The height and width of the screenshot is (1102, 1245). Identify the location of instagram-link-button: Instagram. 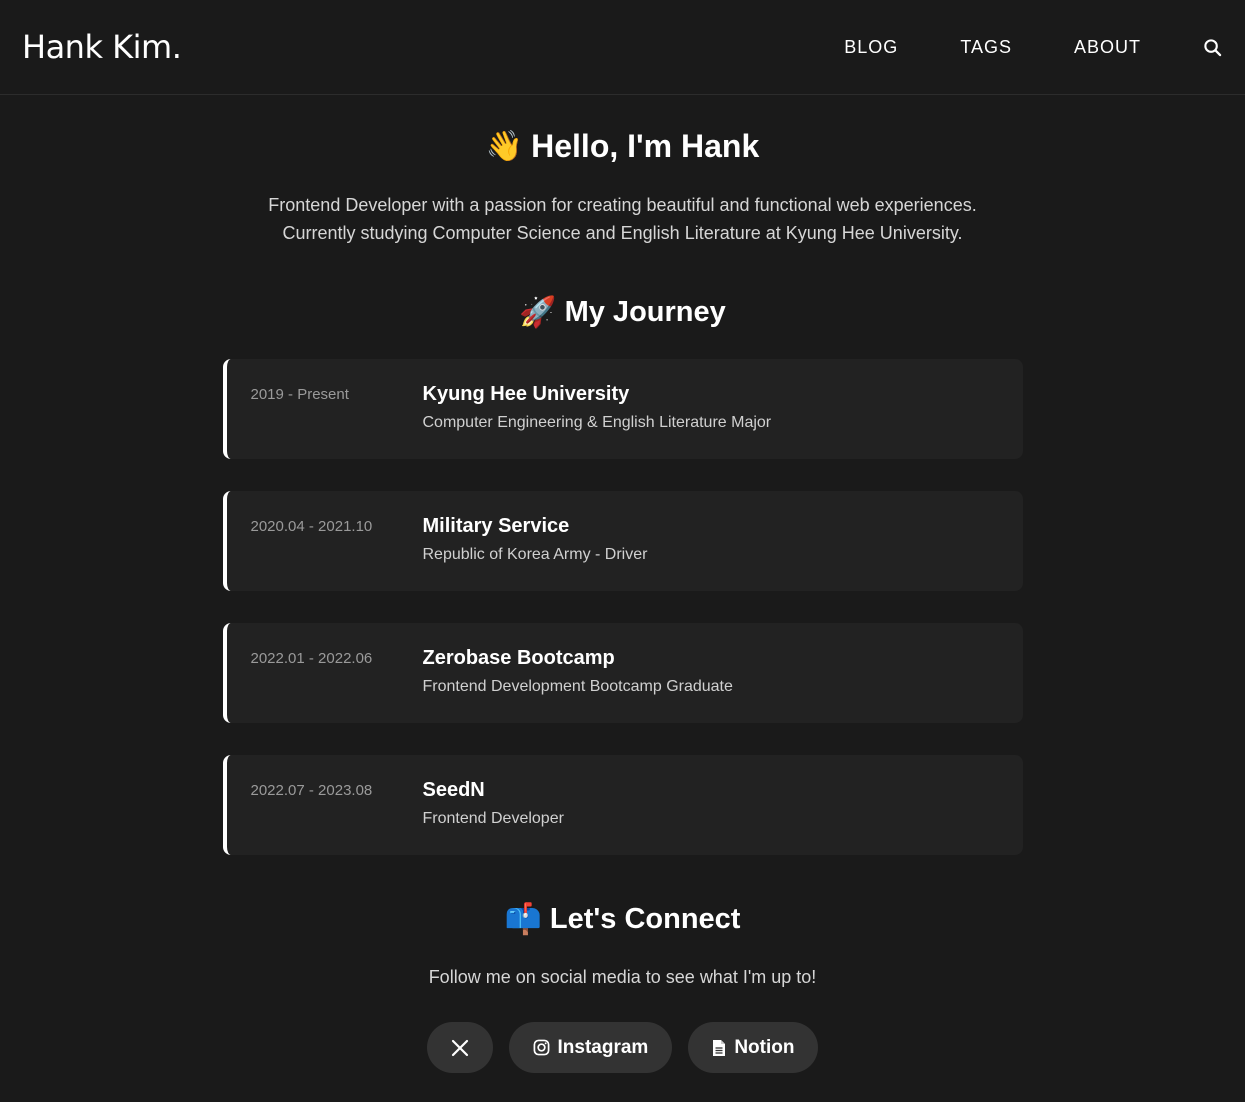
(590, 1047).